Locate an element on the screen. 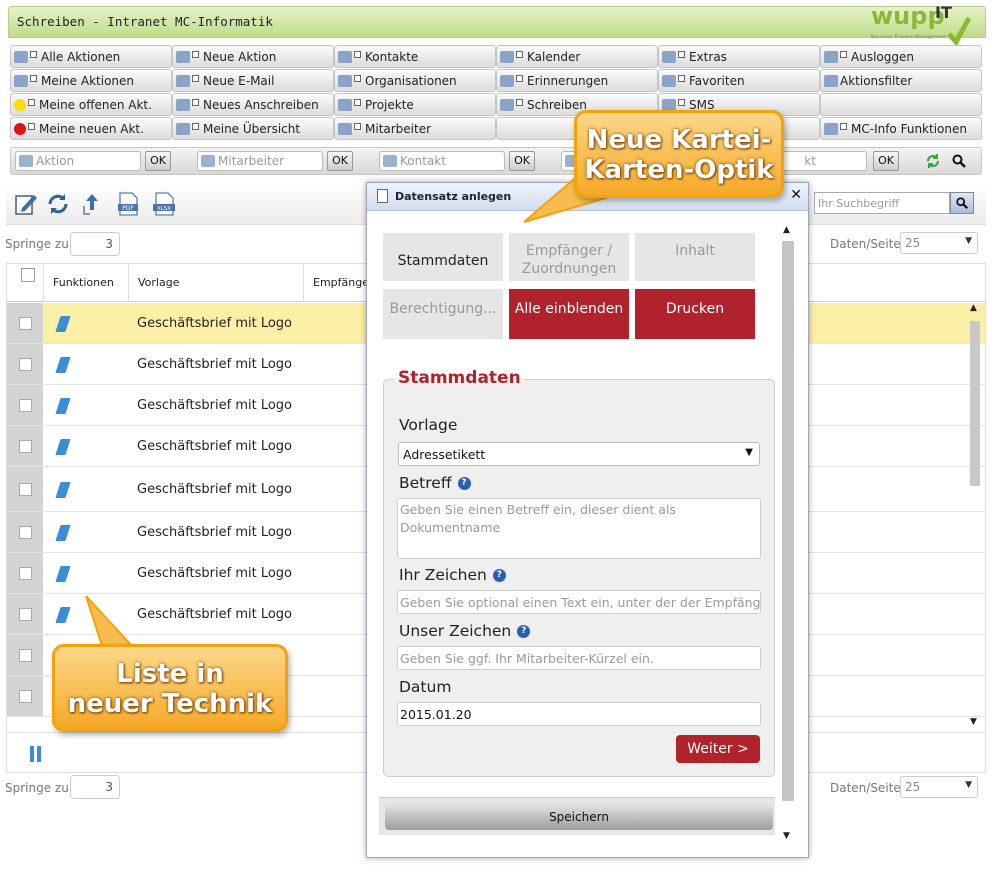 This screenshot has width=993, height=870. menu-item-kontakte: Kontakte is located at coordinates (415, 56).